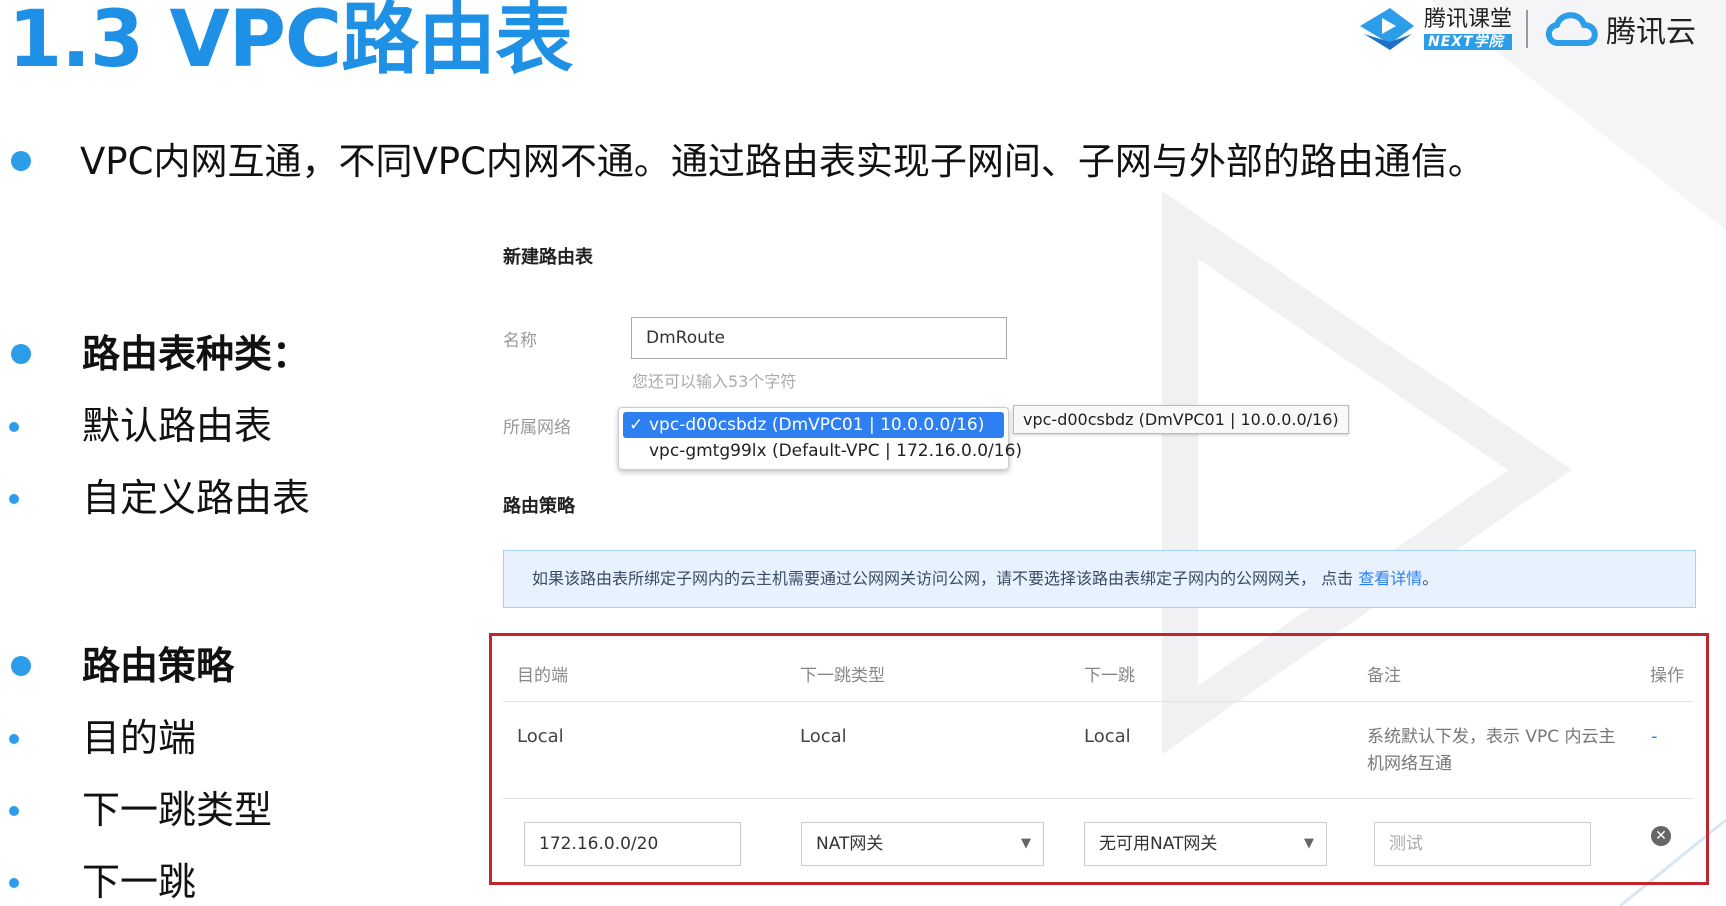  I want to click on form-heading: 新建路由表, so click(548, 257).